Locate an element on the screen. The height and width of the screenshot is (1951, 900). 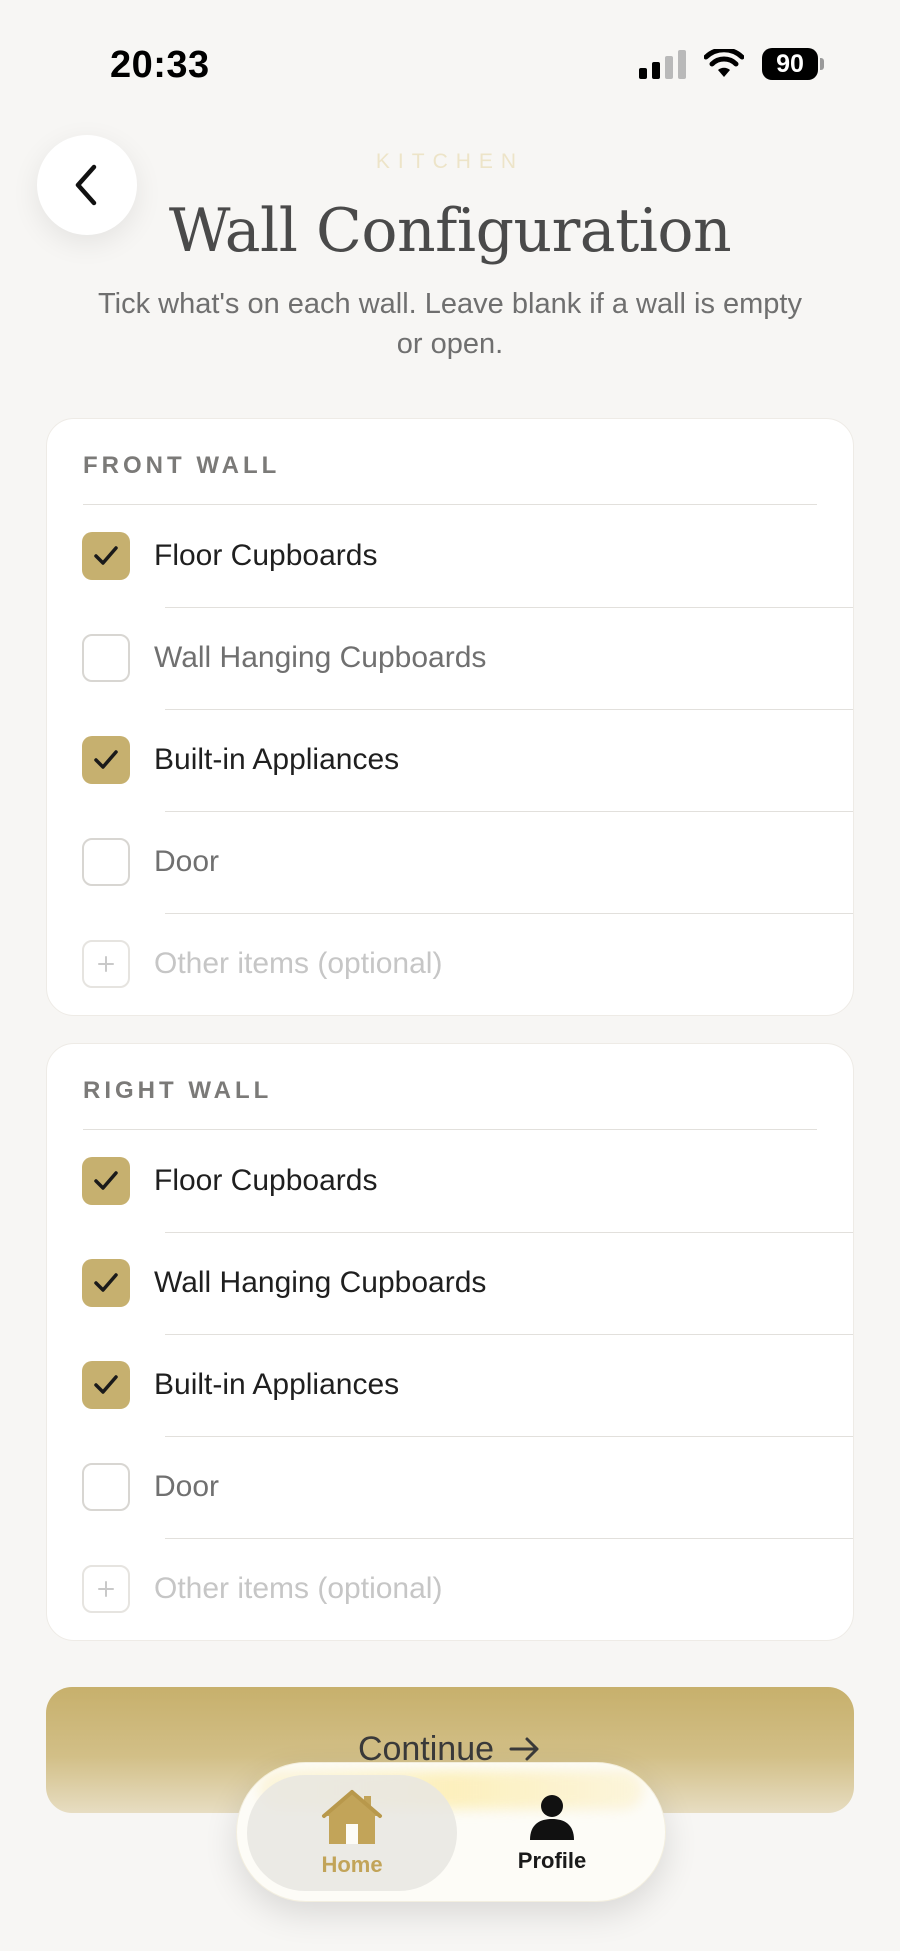
battery-level: 90 is located at coordinates (790, 64).